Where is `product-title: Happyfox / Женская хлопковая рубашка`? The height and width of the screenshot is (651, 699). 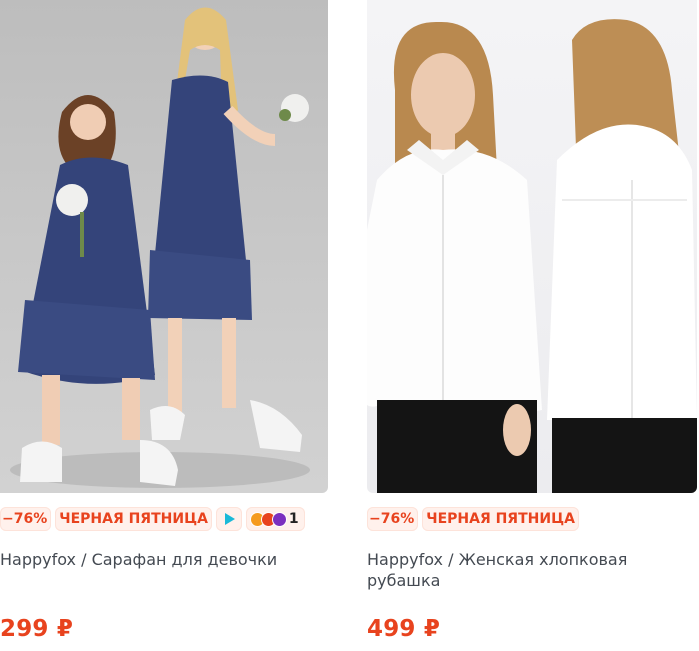 product-title: Happyfox / Женская хлопковая рубашка is located at coordinates (527, 570).